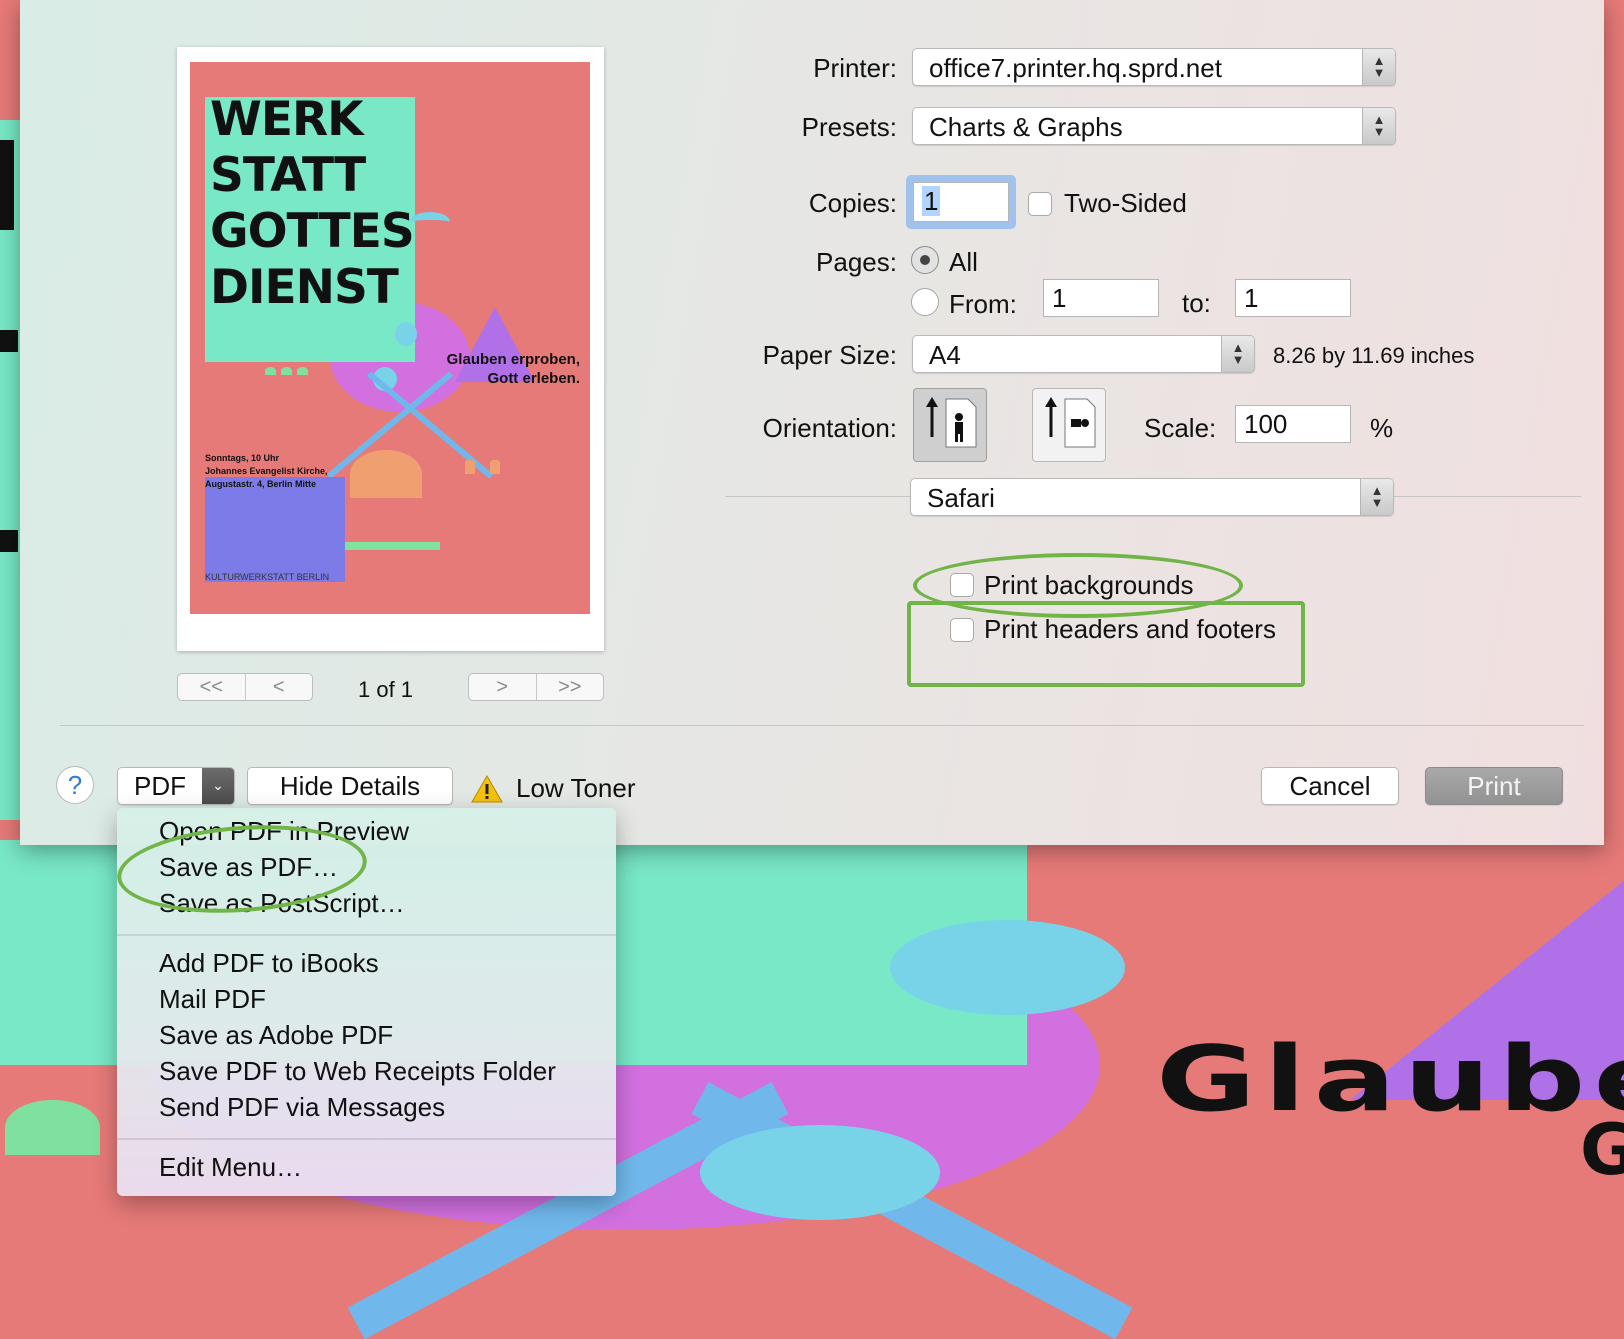  What do you see at coordinates (829, 355) in the screenshot?
I see `paper-size-label: Paper Size:` at bounding box center [829, 355].